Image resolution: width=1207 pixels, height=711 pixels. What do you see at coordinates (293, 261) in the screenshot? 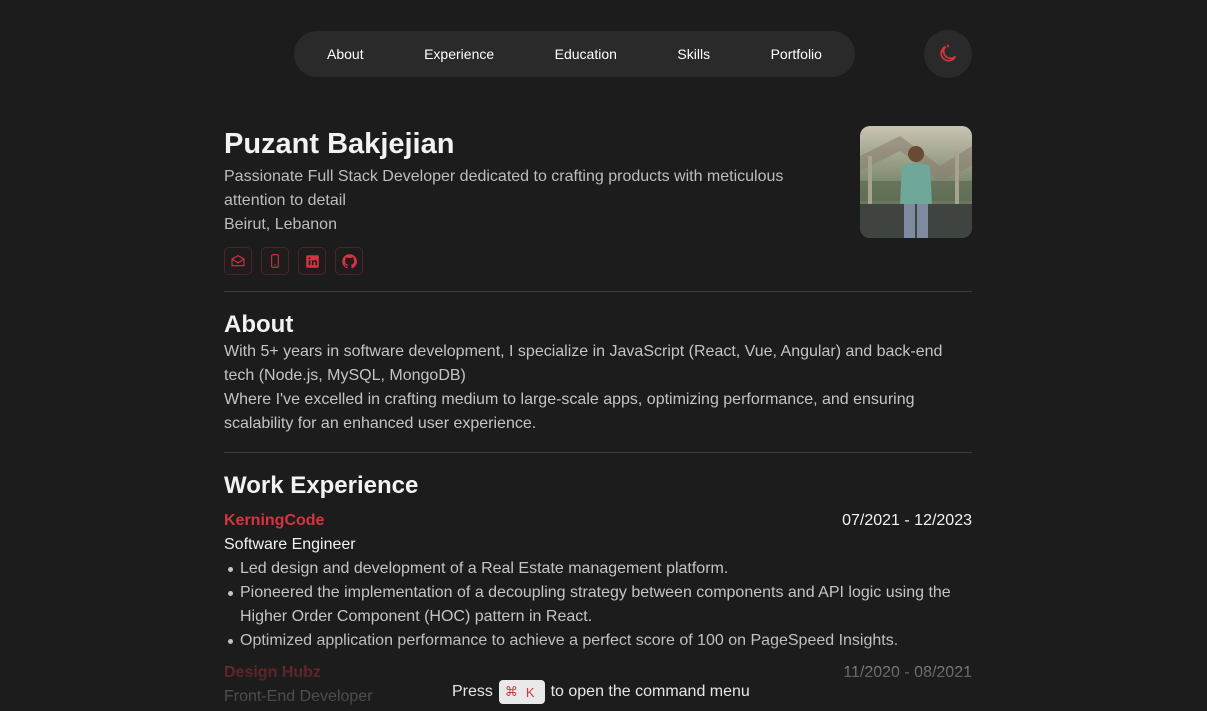
I see `social-links` at bounding box center [293, 261].